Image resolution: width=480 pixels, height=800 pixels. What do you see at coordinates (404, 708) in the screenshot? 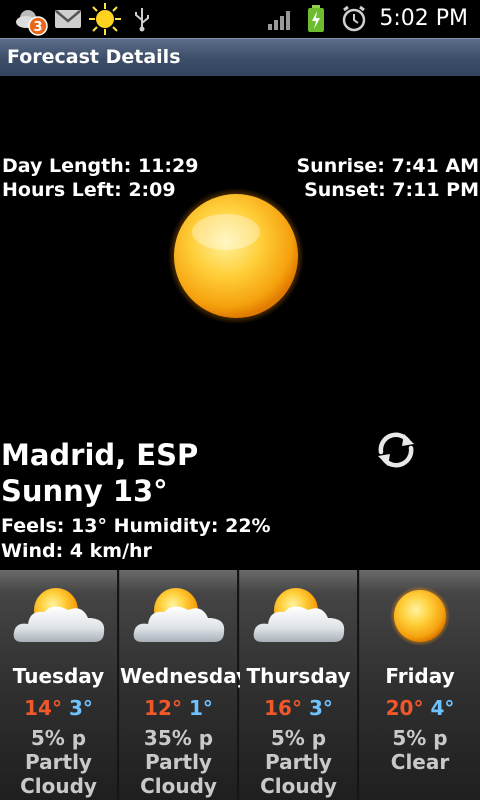
I see `high-temp: 20°` at bounding box center [404, 708].